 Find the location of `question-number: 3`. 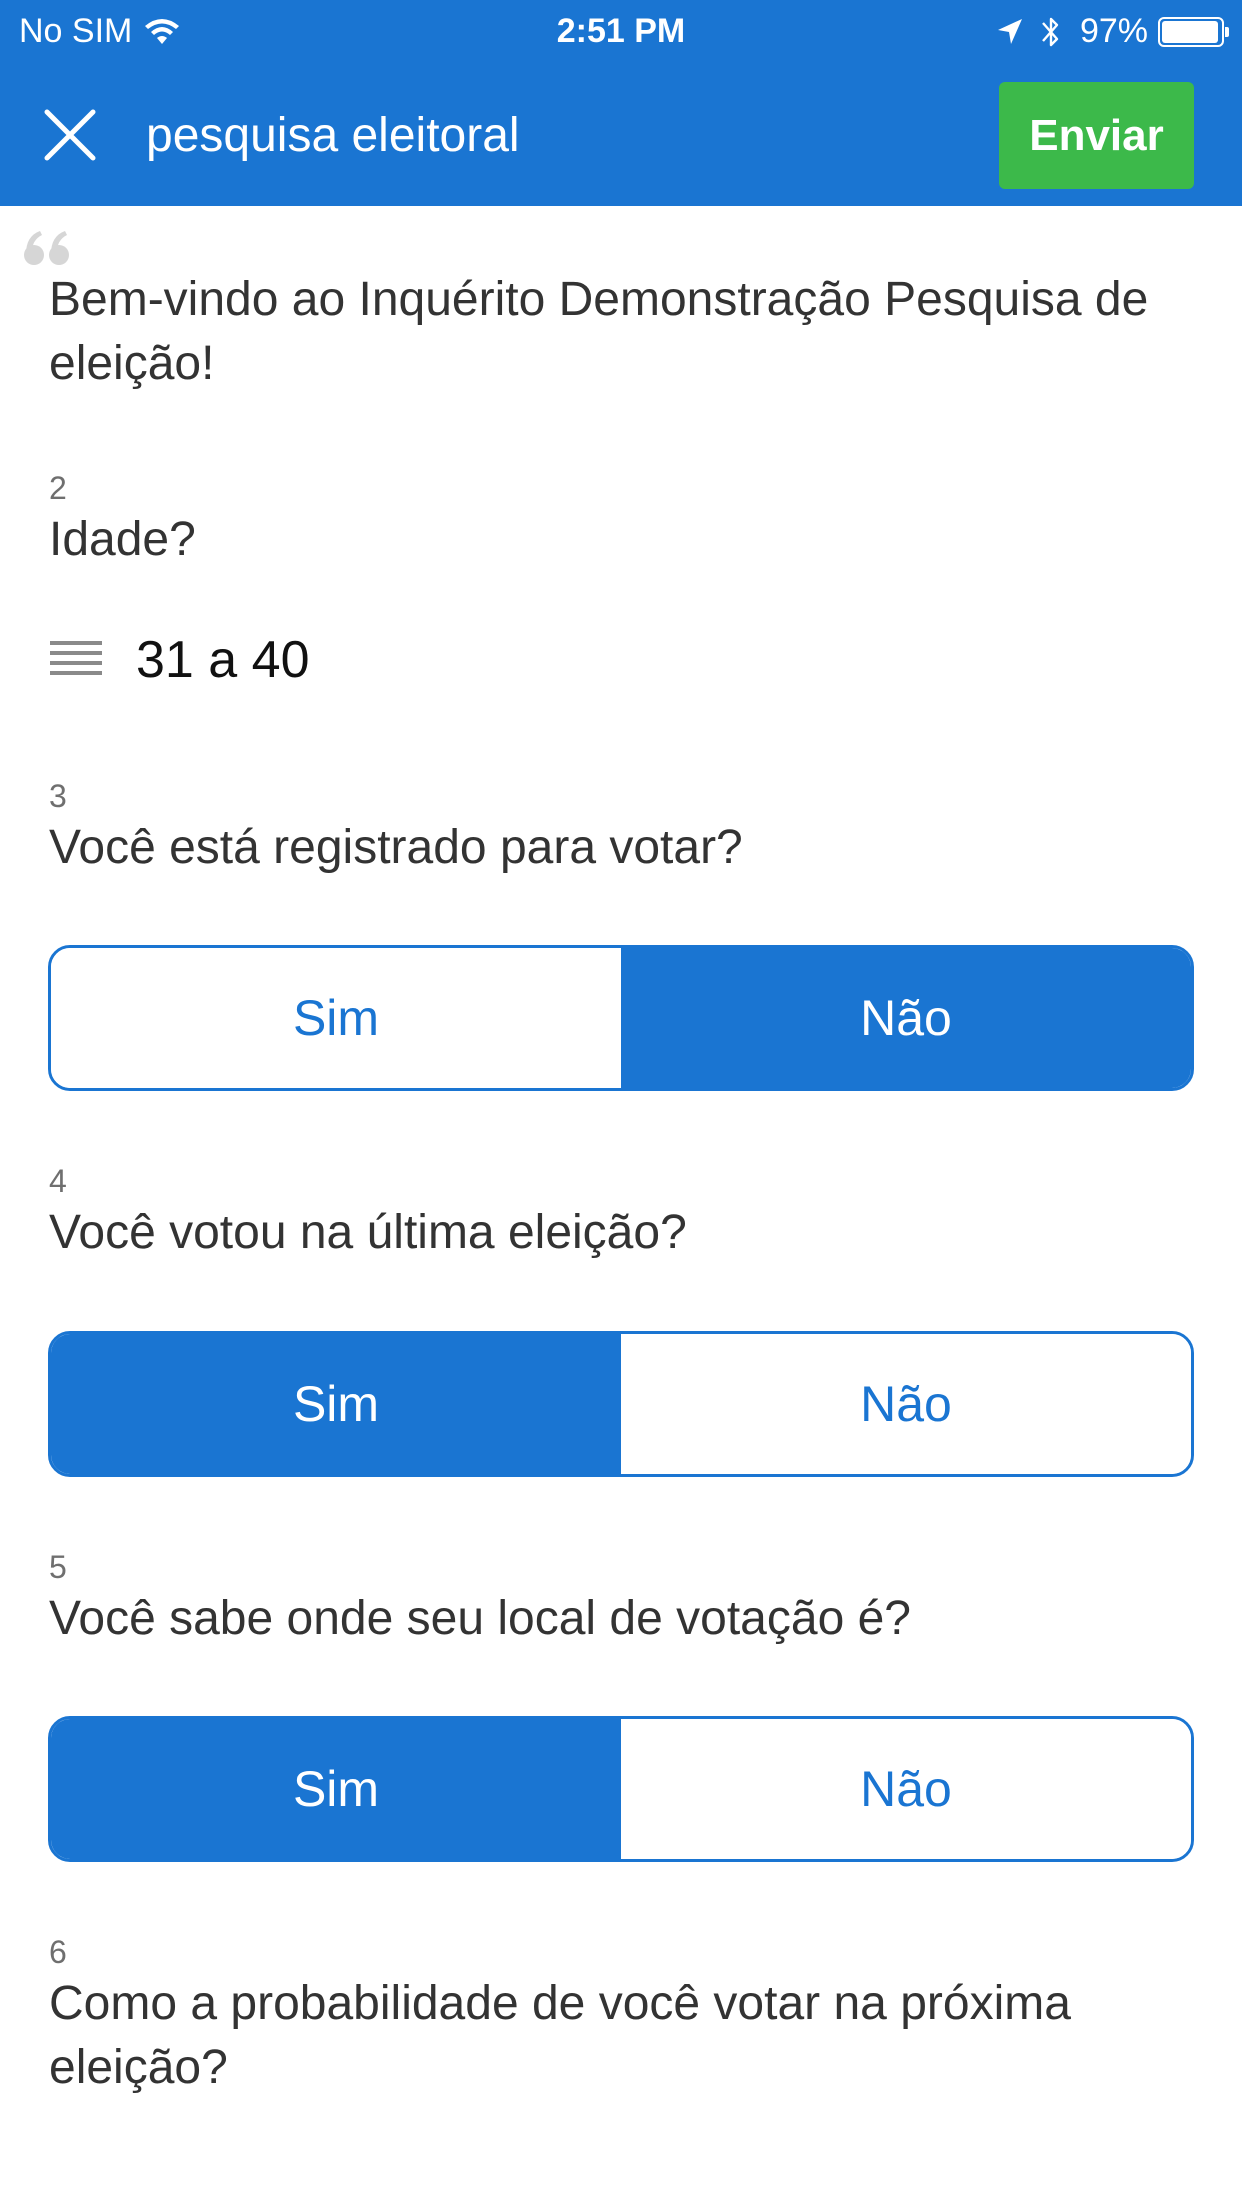

question-number: 3 is located at coordinates (58, 796).